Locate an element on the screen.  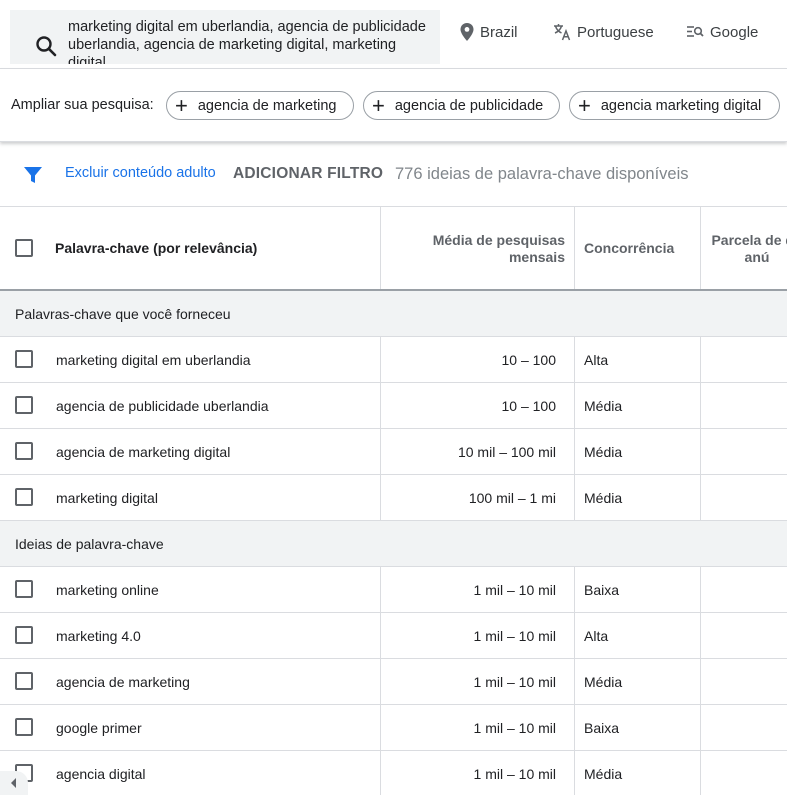
select-all-checkbox is located at coordinates (24, 248).